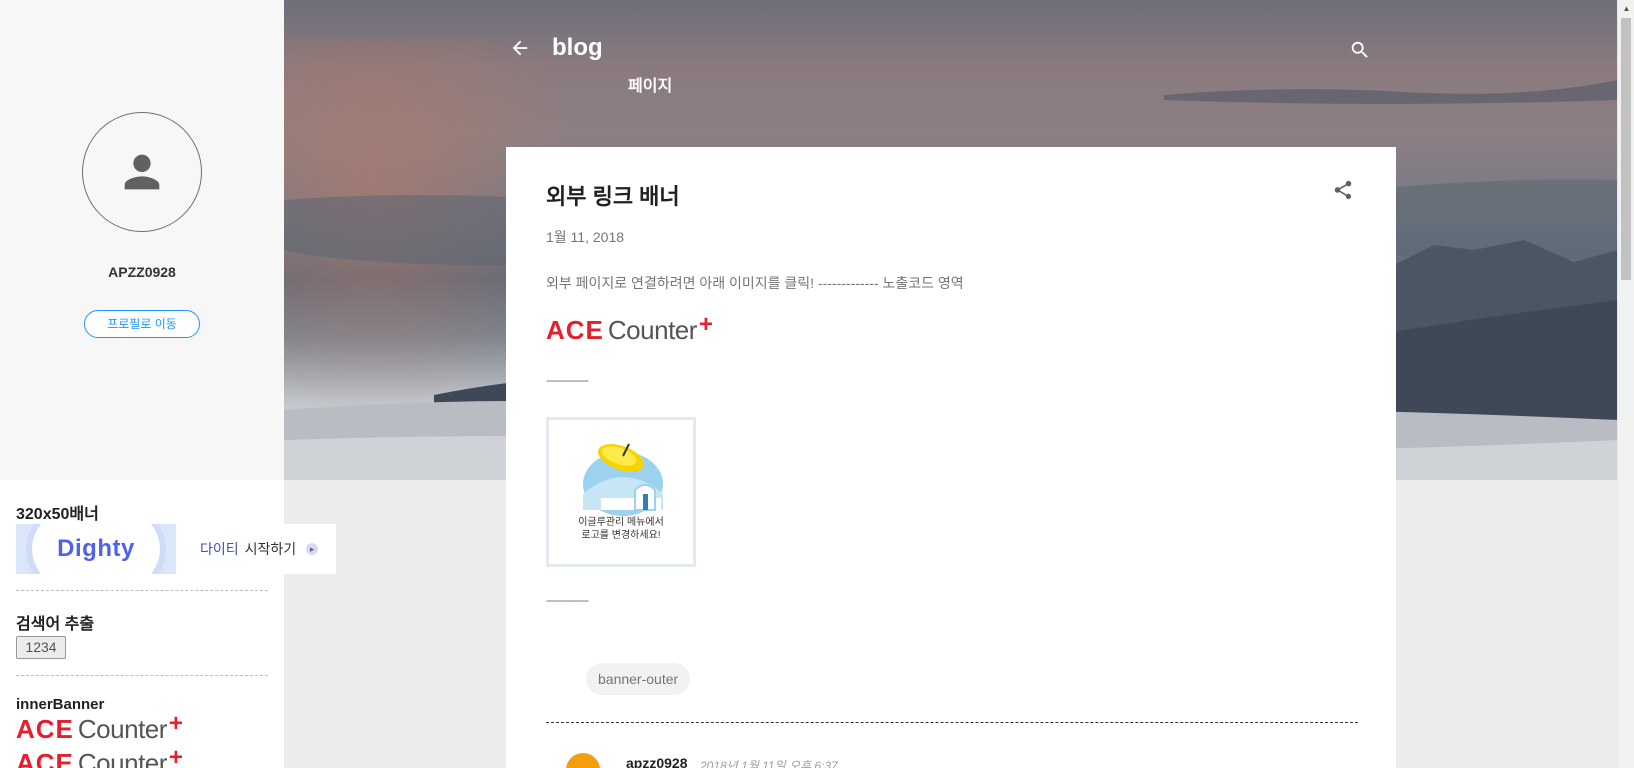 Image resolution: width=1634 pixels, height=768 pixels. I want to click on dighty-cta-text: 시작하기, so click(270, 549).